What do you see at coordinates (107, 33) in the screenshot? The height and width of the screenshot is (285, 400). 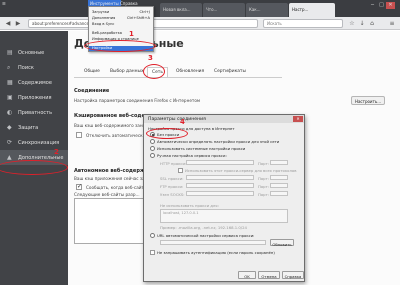 I see `menu-item-label: Веб-разработка` at bounding box center [107, 33].